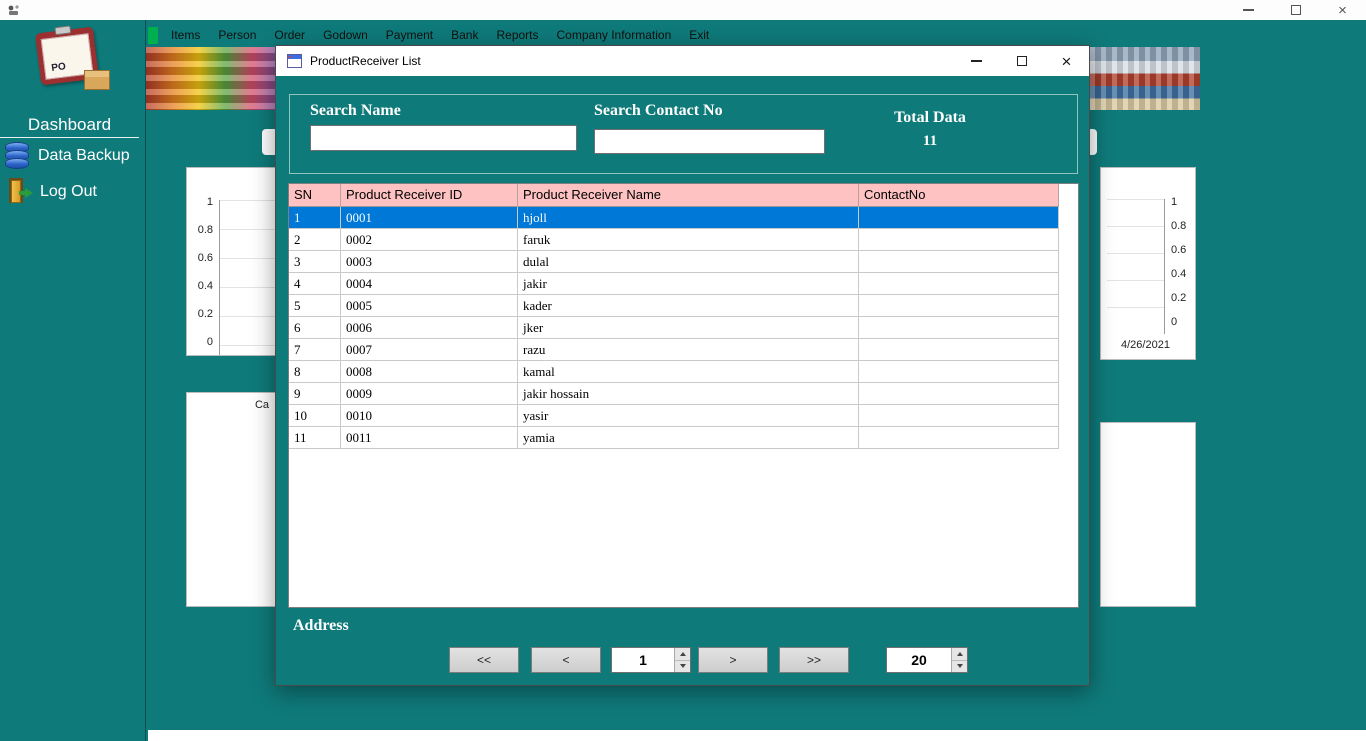 This screenshot has width=1366, height=741. Describe the element at coordinates (683, 350) in the screenshot. I see `table-row: 7 0007 razu` at that location.